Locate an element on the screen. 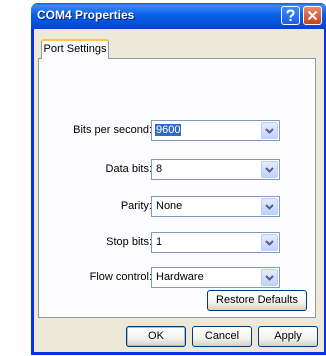  parity-select: None is located at coordinates (215, 206).